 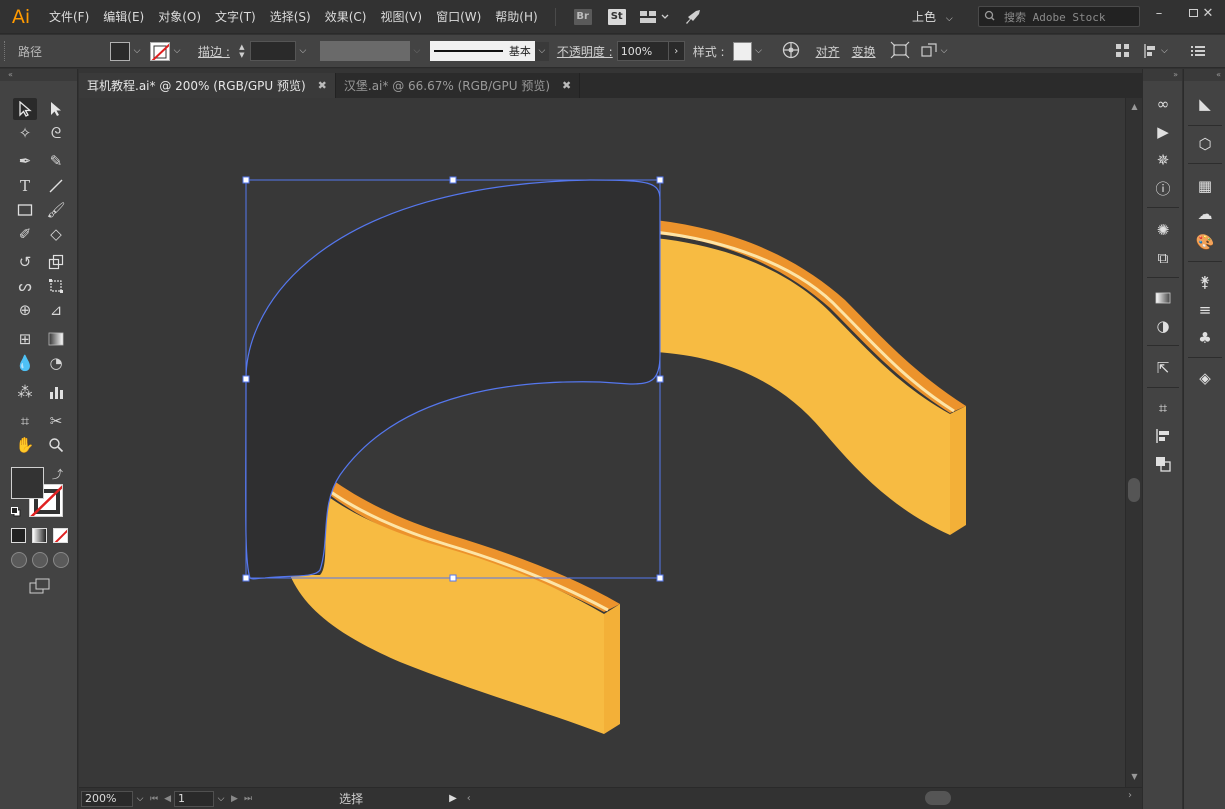 I want to click on stroke-weight-stepper: ▲ ▼, so click(x=242, y=51).